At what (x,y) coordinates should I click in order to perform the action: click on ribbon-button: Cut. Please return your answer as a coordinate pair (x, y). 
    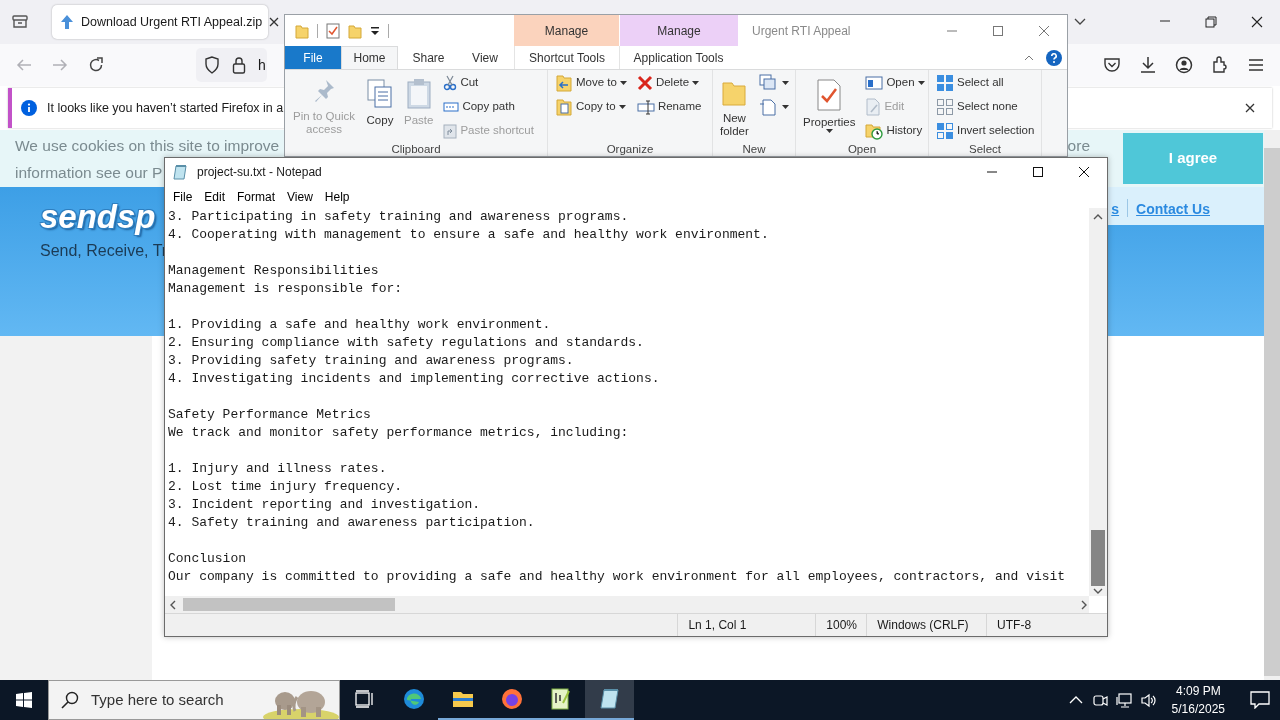
    Looking at the image, I should click on (488, 83).